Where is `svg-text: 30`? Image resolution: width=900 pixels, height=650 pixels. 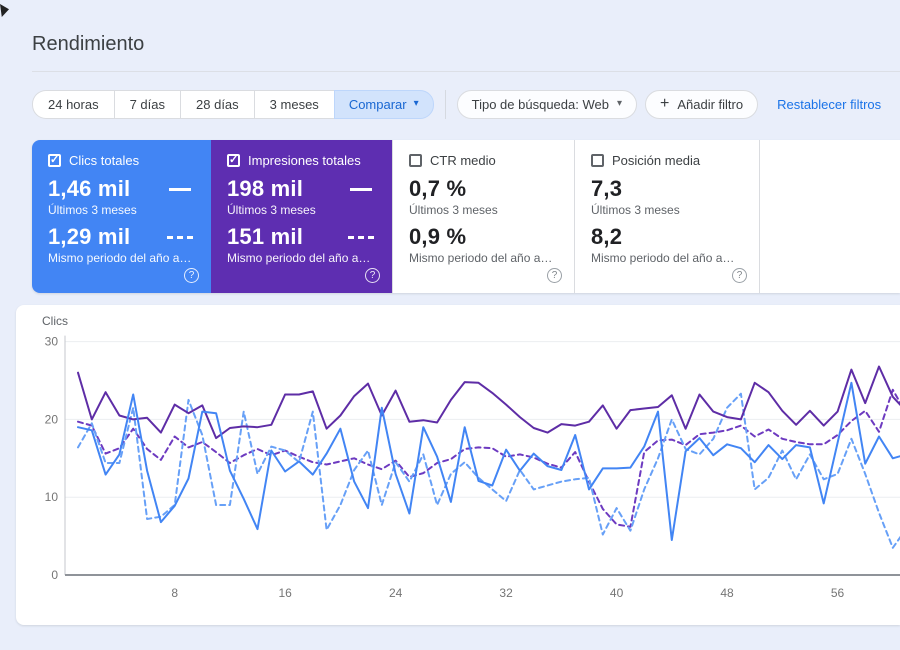 svg-text: 30 is located at coordinates (52, 342).